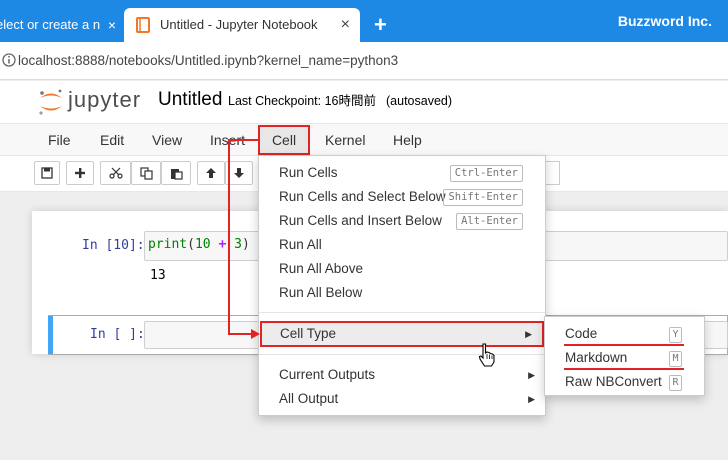  I want to click on cell-type-submenu: Code Y Markdown M Raw NBConvert R, so click(624, 356).